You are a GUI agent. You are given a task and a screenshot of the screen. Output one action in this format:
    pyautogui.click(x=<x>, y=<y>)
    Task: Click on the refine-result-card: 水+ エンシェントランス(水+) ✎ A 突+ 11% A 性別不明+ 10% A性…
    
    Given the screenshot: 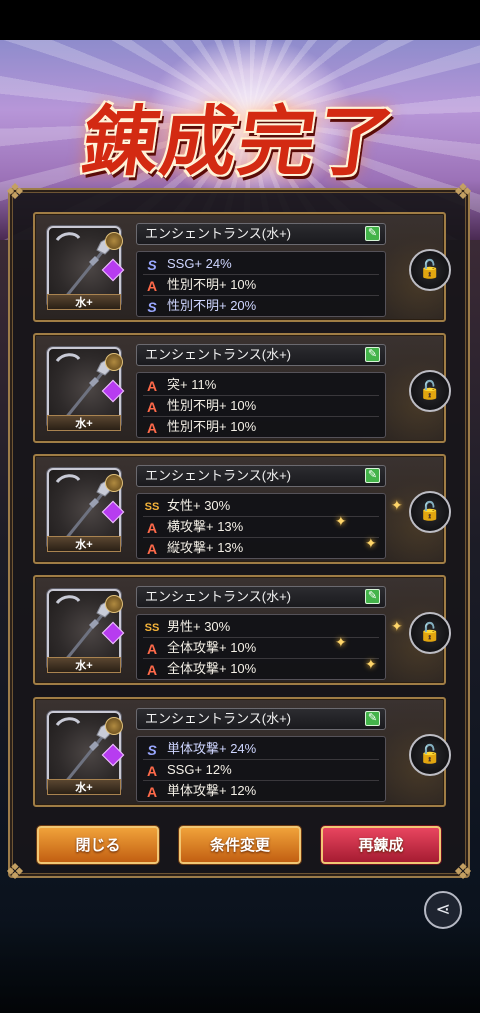 What is the action you would take?
    pyautogui.click(x=242, y=388)
    